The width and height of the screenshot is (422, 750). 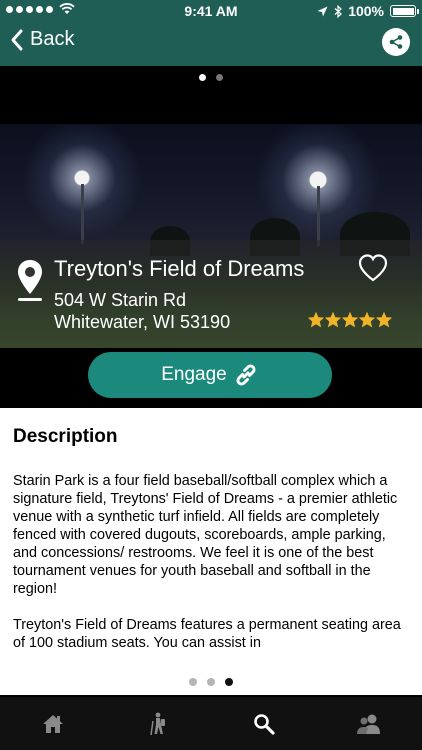 I want to click on share-icon, so click(x=396, y=42).